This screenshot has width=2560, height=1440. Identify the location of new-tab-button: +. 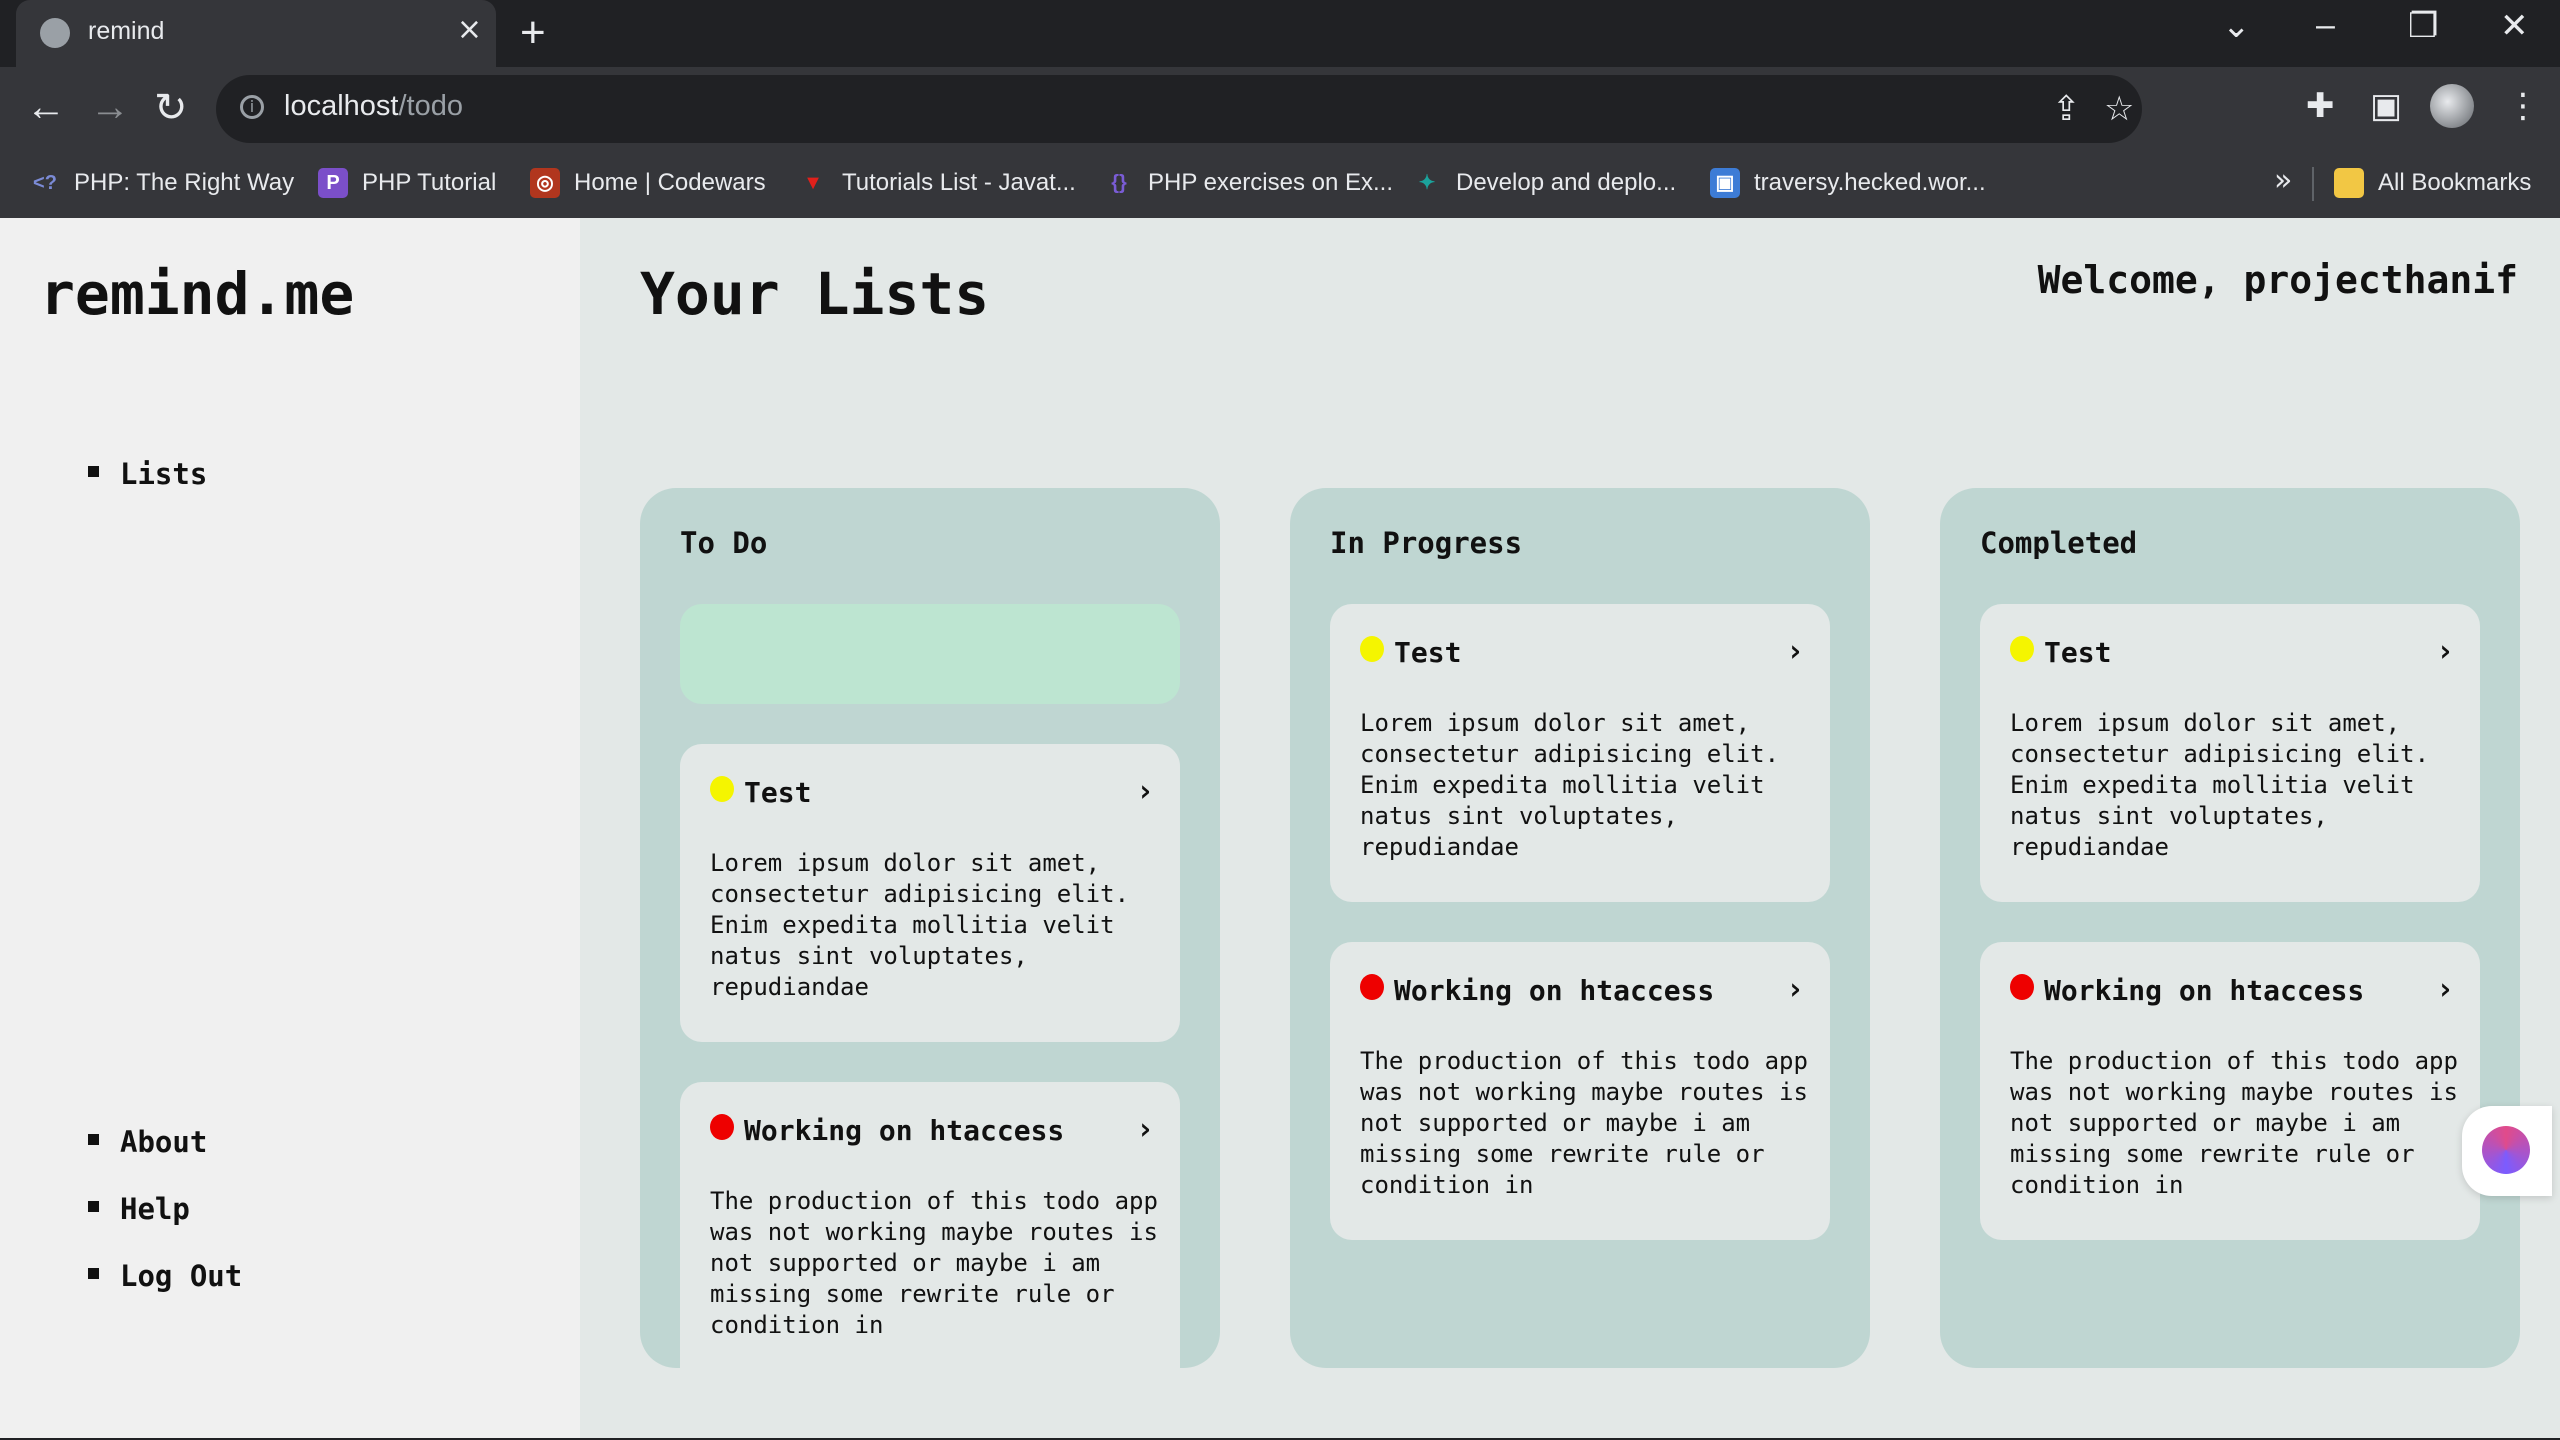
(533, 33).